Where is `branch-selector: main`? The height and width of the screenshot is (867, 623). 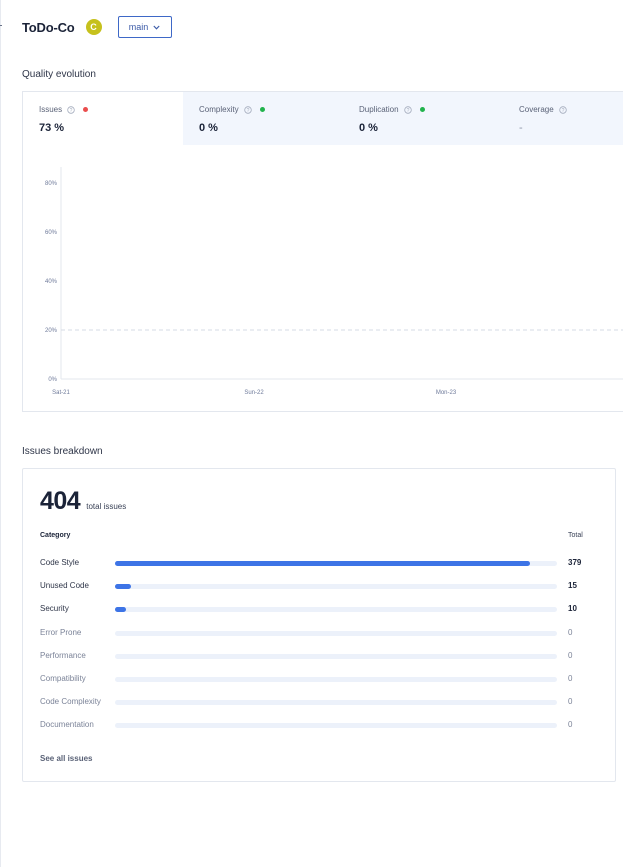 branch-selector: main is located at coordinates (144, 27).